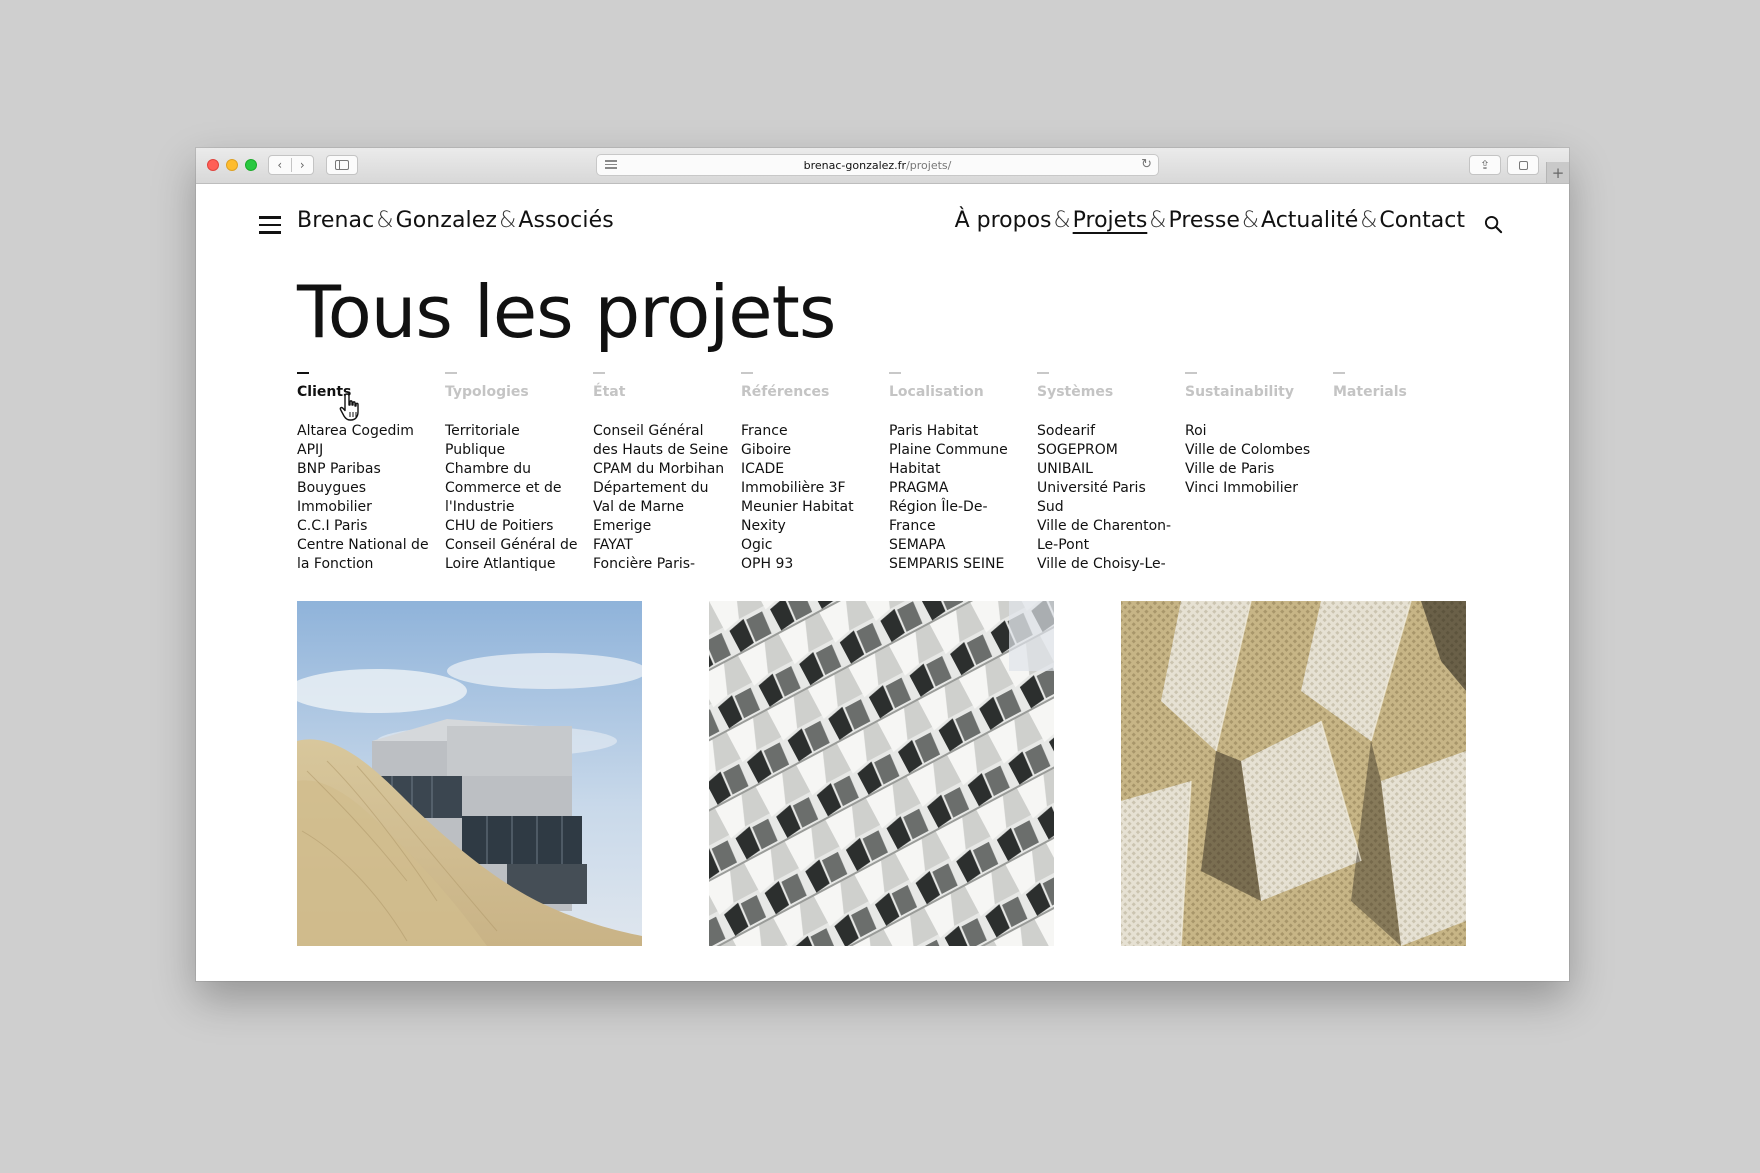  I want to click on address-bar: brenac-gonzalez.fr/projets/ ↻, so click(877, 165).